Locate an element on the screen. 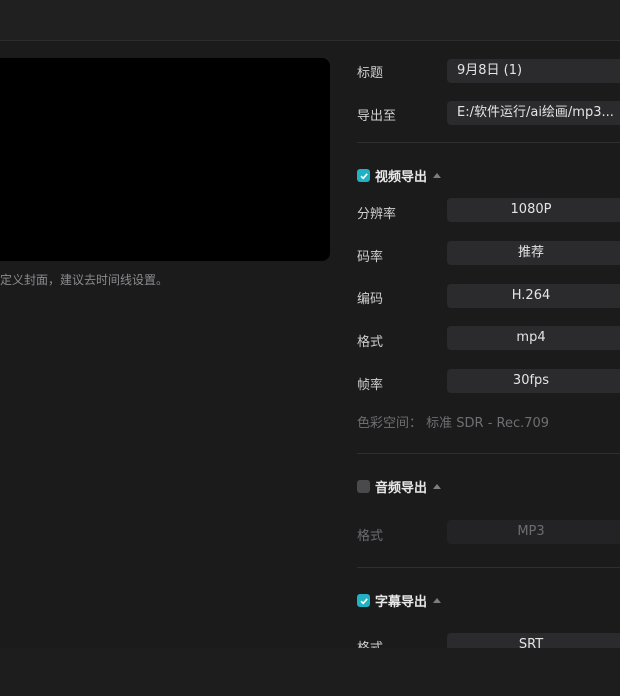  resolution-select: 1080P is located at coordinates (533, 210).